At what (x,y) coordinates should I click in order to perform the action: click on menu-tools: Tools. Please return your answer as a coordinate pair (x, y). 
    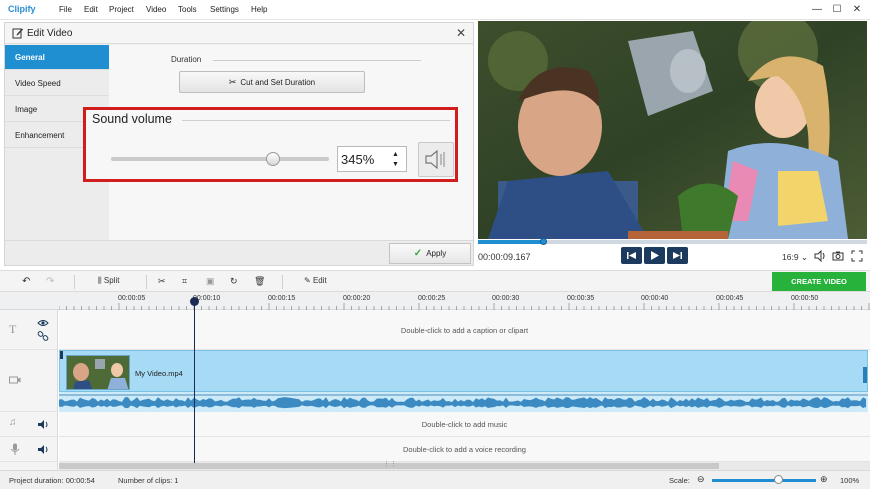
    Looking at the image, I should click on (187, 9).